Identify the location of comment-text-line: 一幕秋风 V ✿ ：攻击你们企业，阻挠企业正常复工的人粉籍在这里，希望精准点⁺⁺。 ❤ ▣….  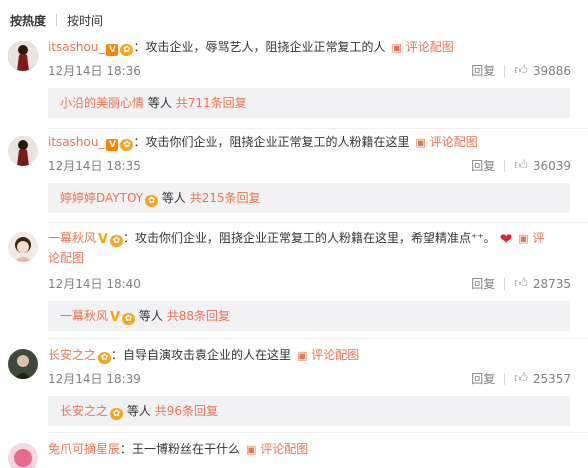
(296, 238).